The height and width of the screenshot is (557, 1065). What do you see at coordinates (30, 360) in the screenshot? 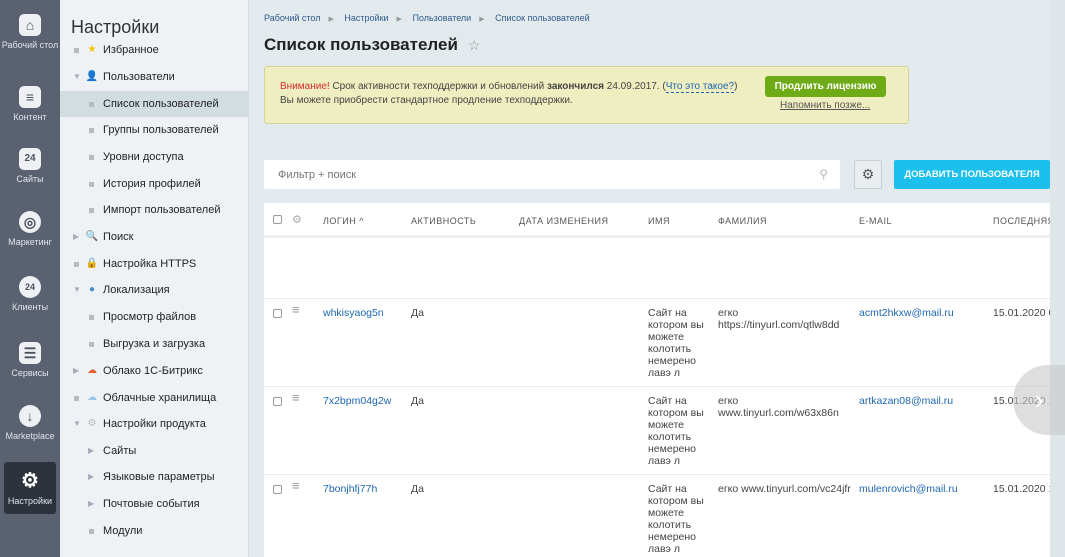
I see `rail-item-services: ☰ Сервисы` at bounding box center [30, 360].